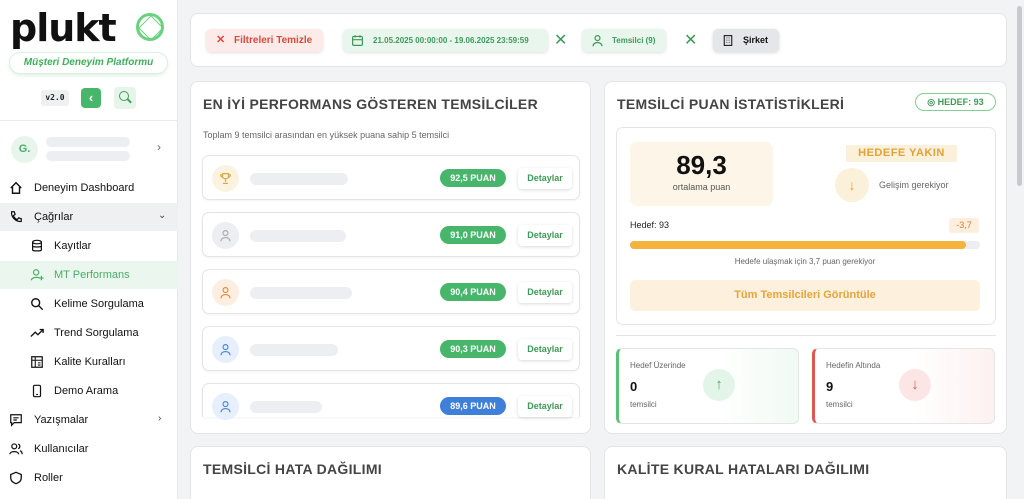  Describe the element at coordinates (370, 104) in the screenshot. I see `card-title: EN İYİ PERFORMANS GÖSTEREN TEMSİLCİLER` at that location.